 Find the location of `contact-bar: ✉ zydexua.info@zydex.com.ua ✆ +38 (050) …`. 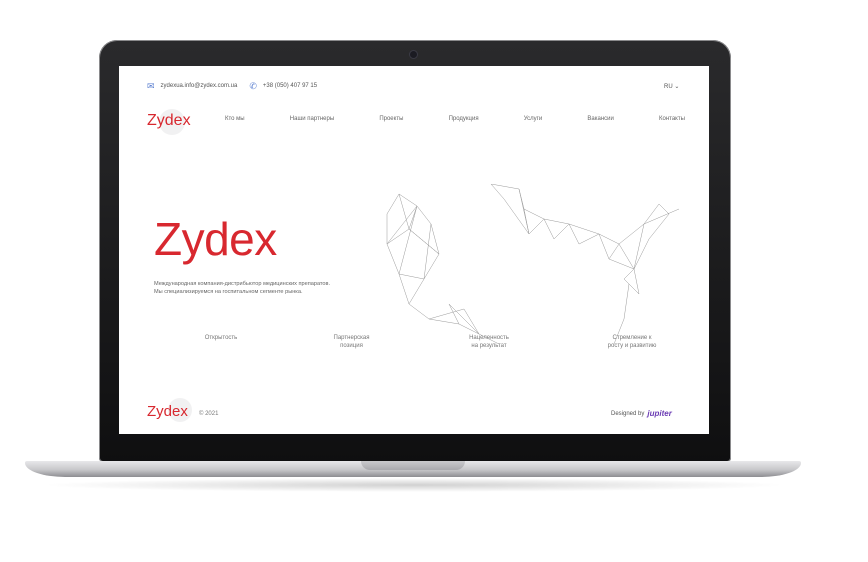

contact-bar: ✉ zydexua.info@zydex.com.ua ✆ +38 (050) … is located at coordinates (232, 86).